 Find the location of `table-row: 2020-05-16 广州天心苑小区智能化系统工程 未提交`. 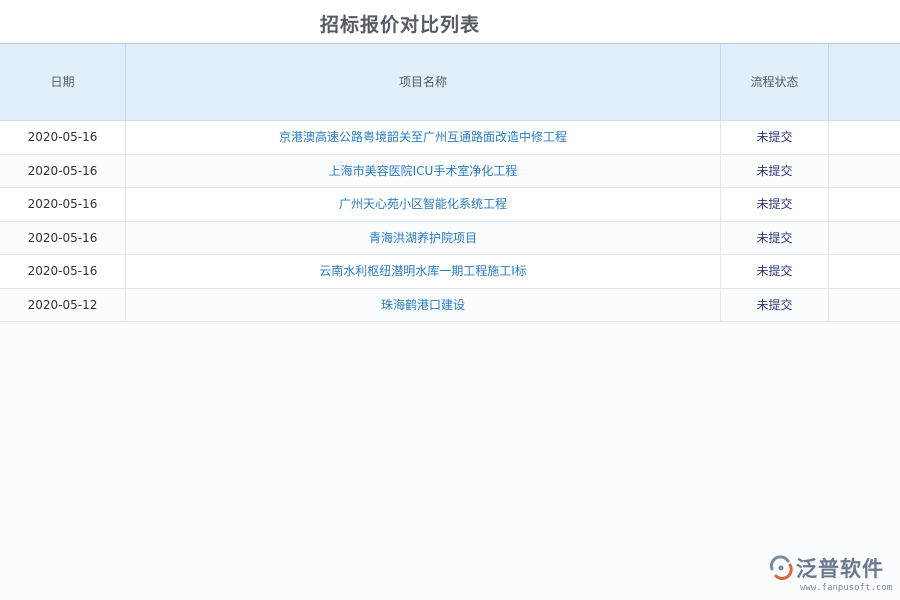

table-row: 2020-05-16 广州天心苑小区智能化系统工程 未提交 is located at coordinates (450, 205).